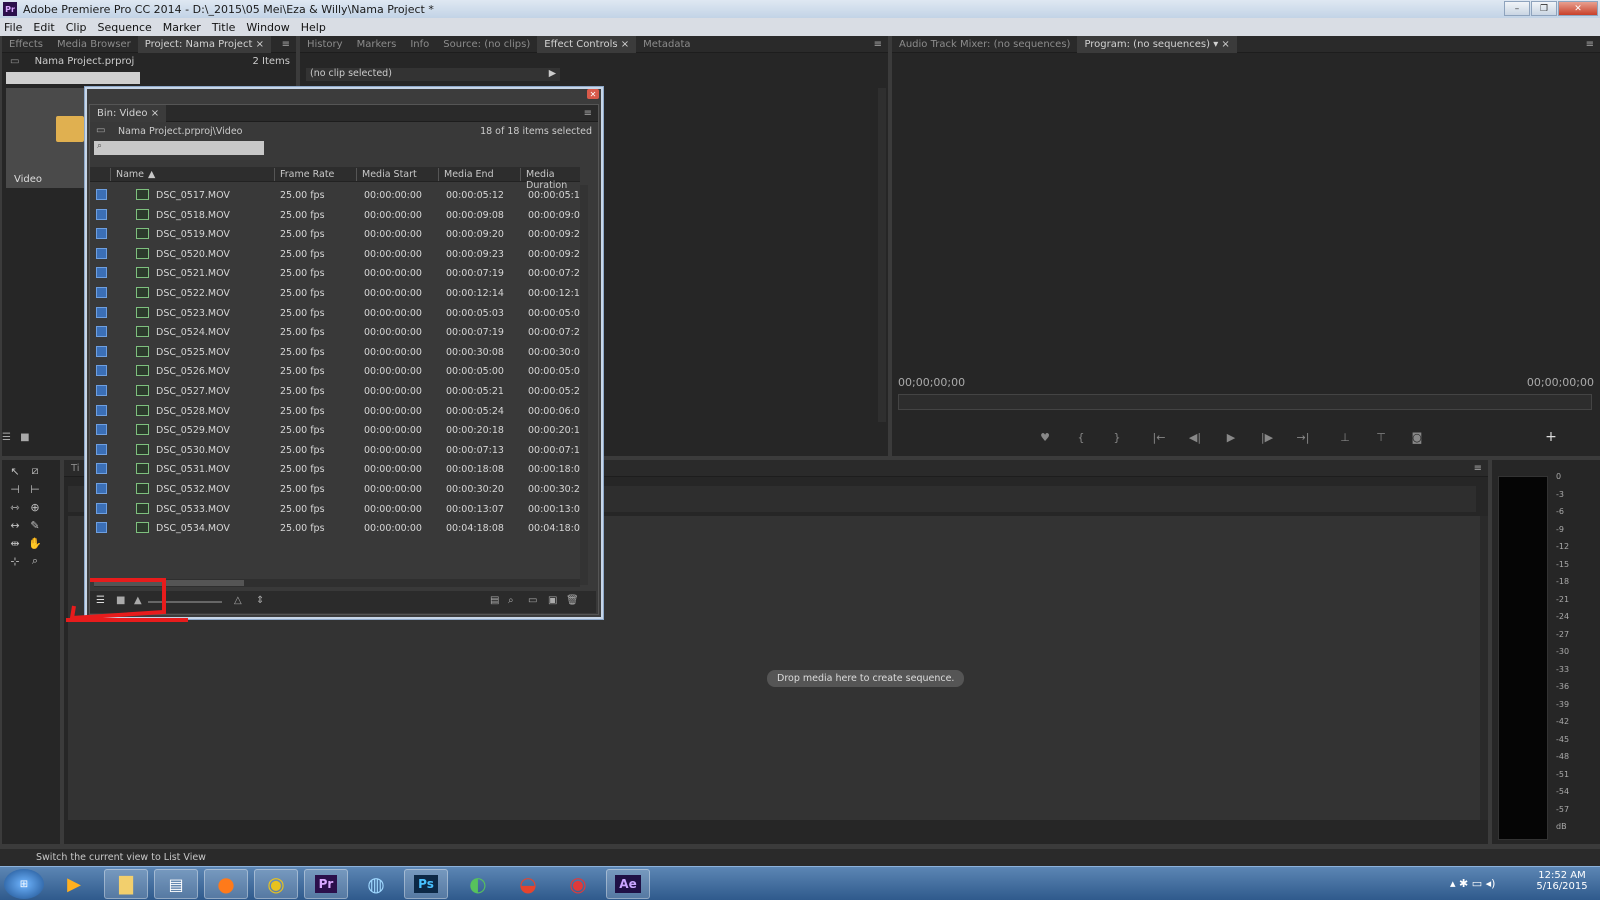  Describe the element at coordinates (572, 600) in the screenshot. I see `clear-trash-icon: 🗑` at that location.